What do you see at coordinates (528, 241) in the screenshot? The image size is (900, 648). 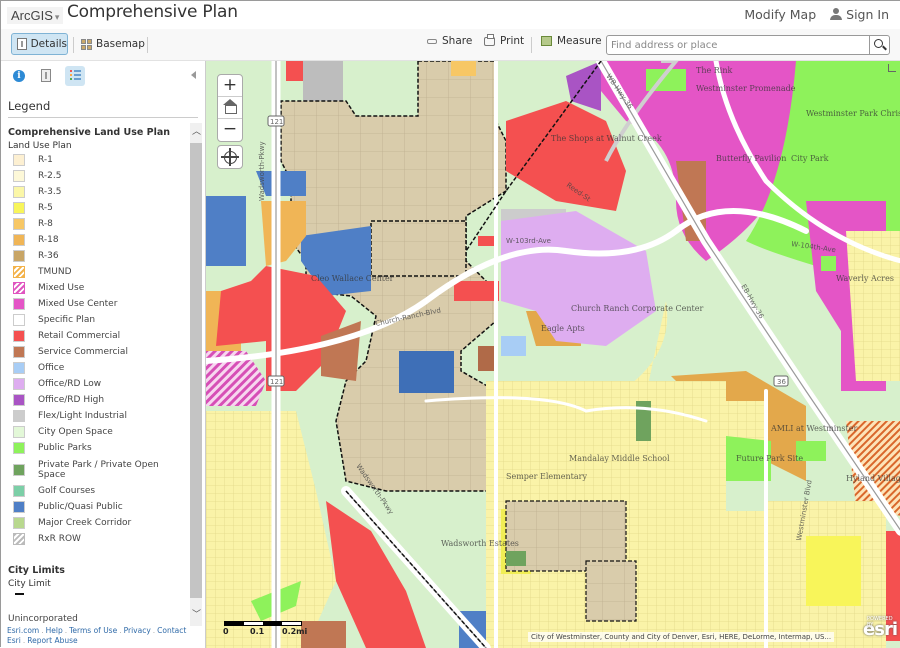 I see `road-label: W-103rd-Ave` at bounding box center [528, 241].